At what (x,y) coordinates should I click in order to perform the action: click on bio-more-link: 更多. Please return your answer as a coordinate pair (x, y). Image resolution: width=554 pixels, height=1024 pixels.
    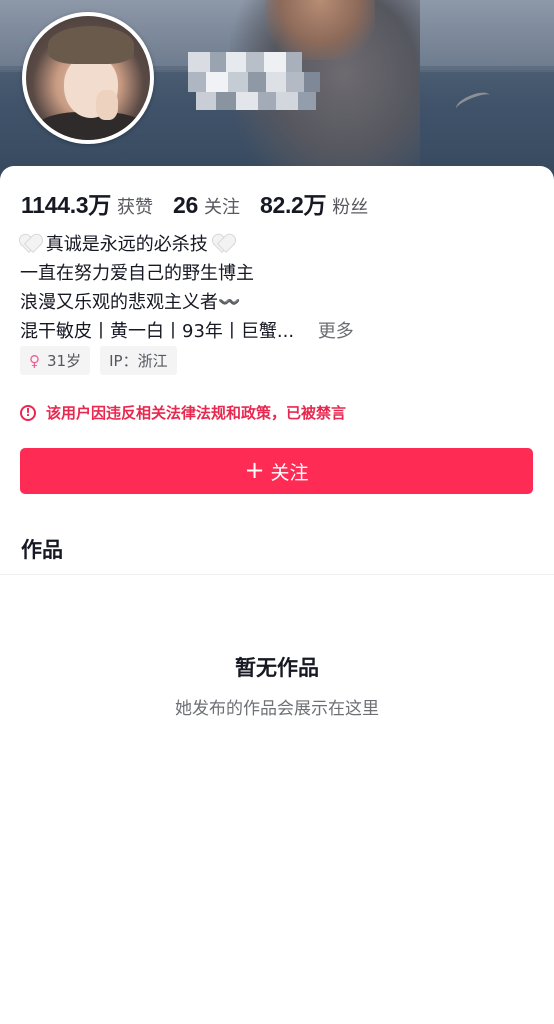
    Looking at the image, I should click on (336, 331).